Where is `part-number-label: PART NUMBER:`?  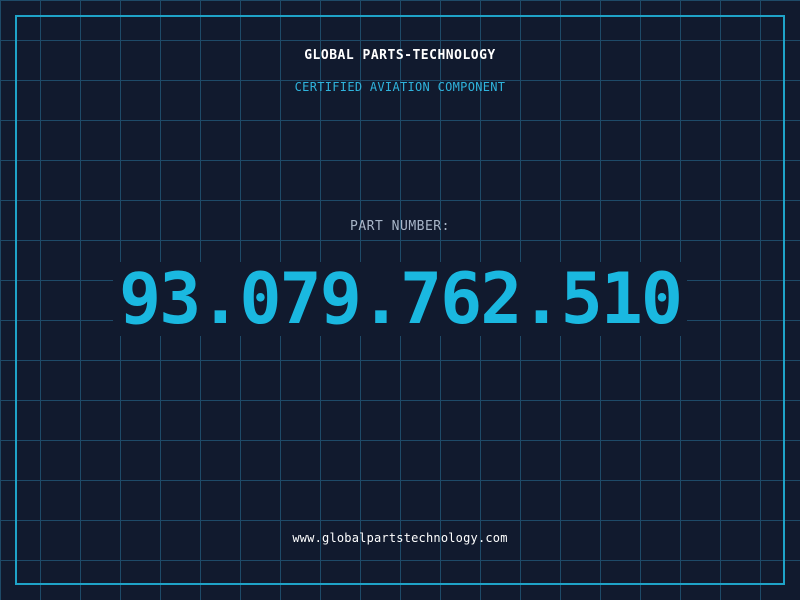 part-number-label: PART NUMBER: is located at coordinates (400, 226).